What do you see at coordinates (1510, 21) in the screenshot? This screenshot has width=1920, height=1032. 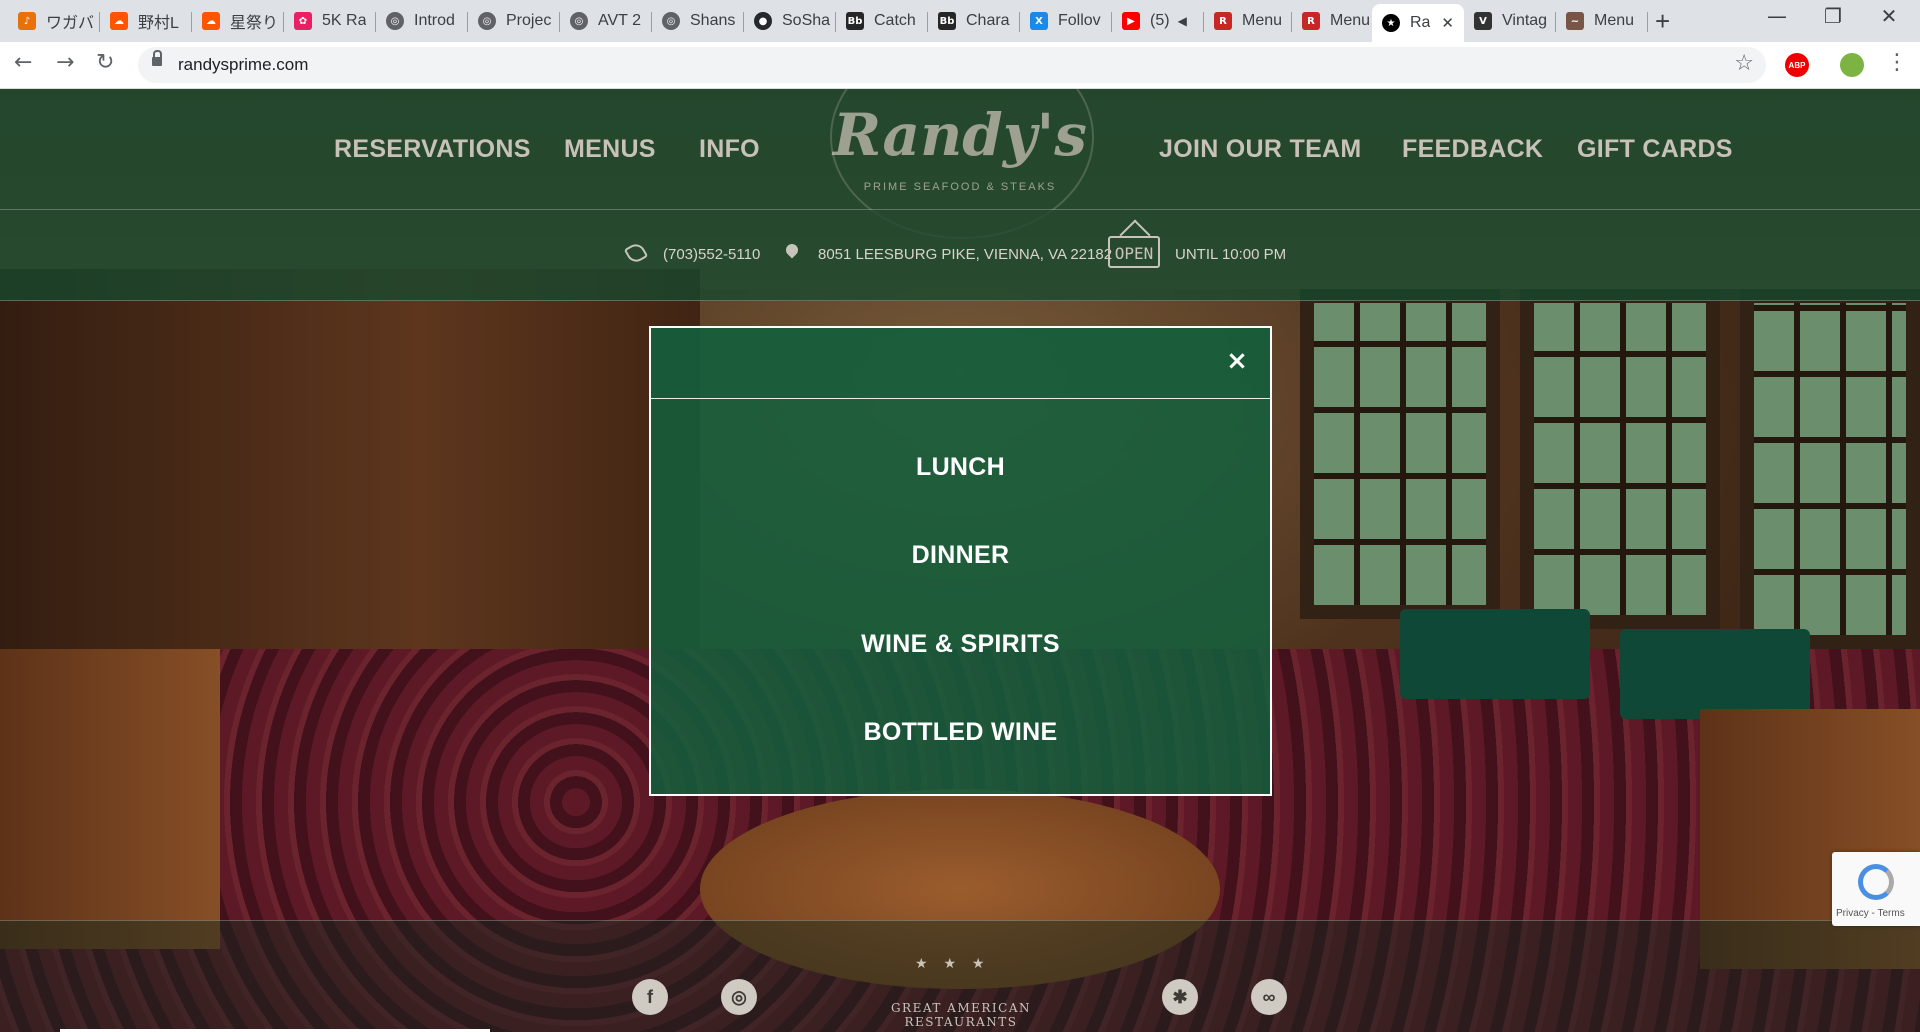 I see `browser-tab: V Vintag` at bounding box center [1510, 21].